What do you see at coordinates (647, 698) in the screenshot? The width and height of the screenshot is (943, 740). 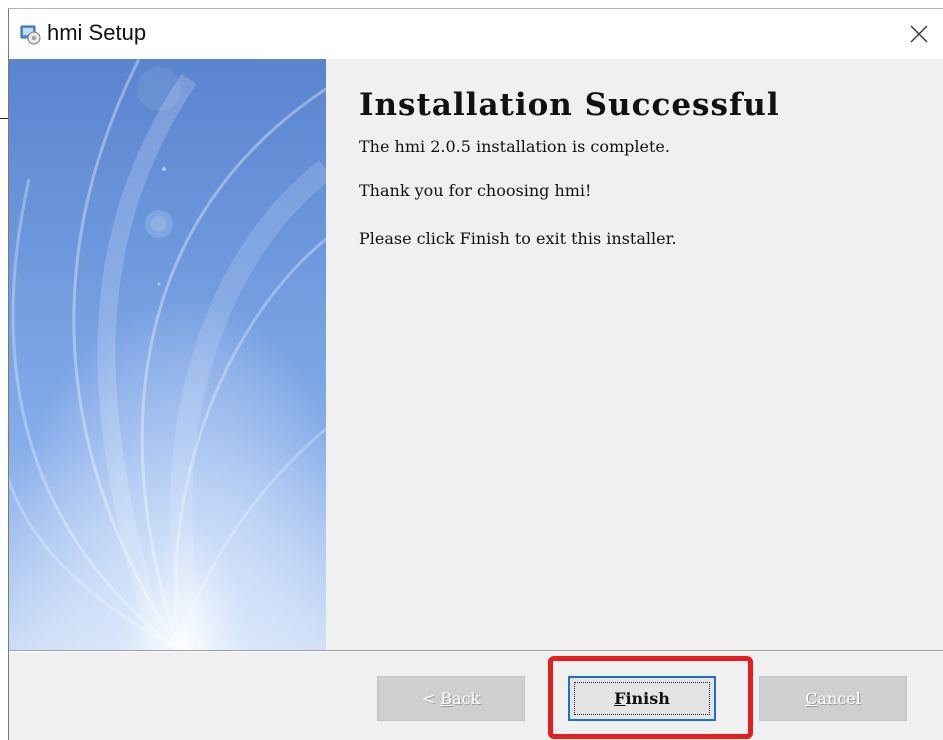 I see `finish-button-label: inish` at bounding box center [647, 698].